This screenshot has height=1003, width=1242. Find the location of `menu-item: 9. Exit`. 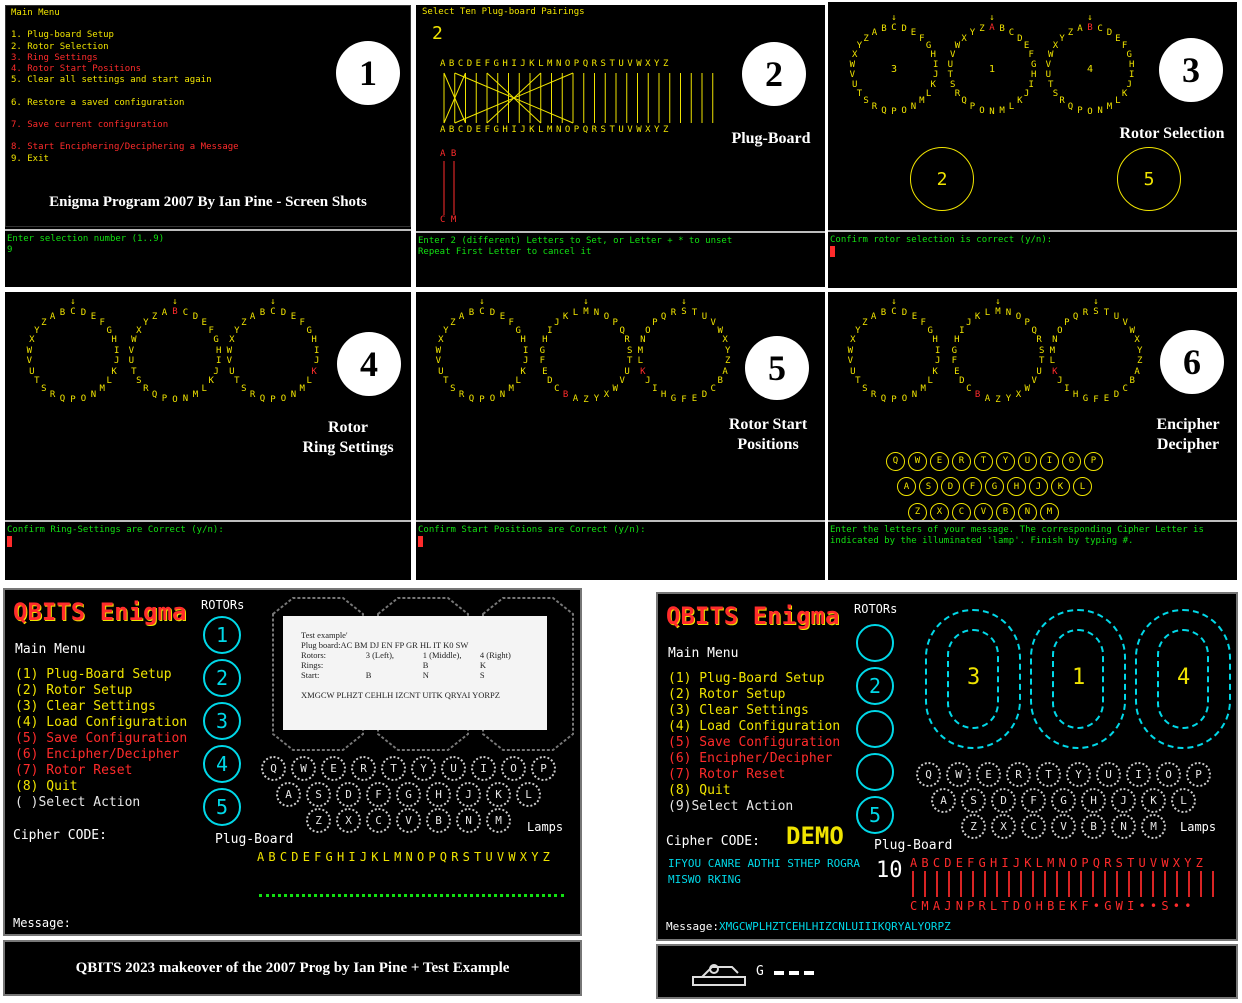

menu-item: 9. Exit is located at coordinates (208, 159).